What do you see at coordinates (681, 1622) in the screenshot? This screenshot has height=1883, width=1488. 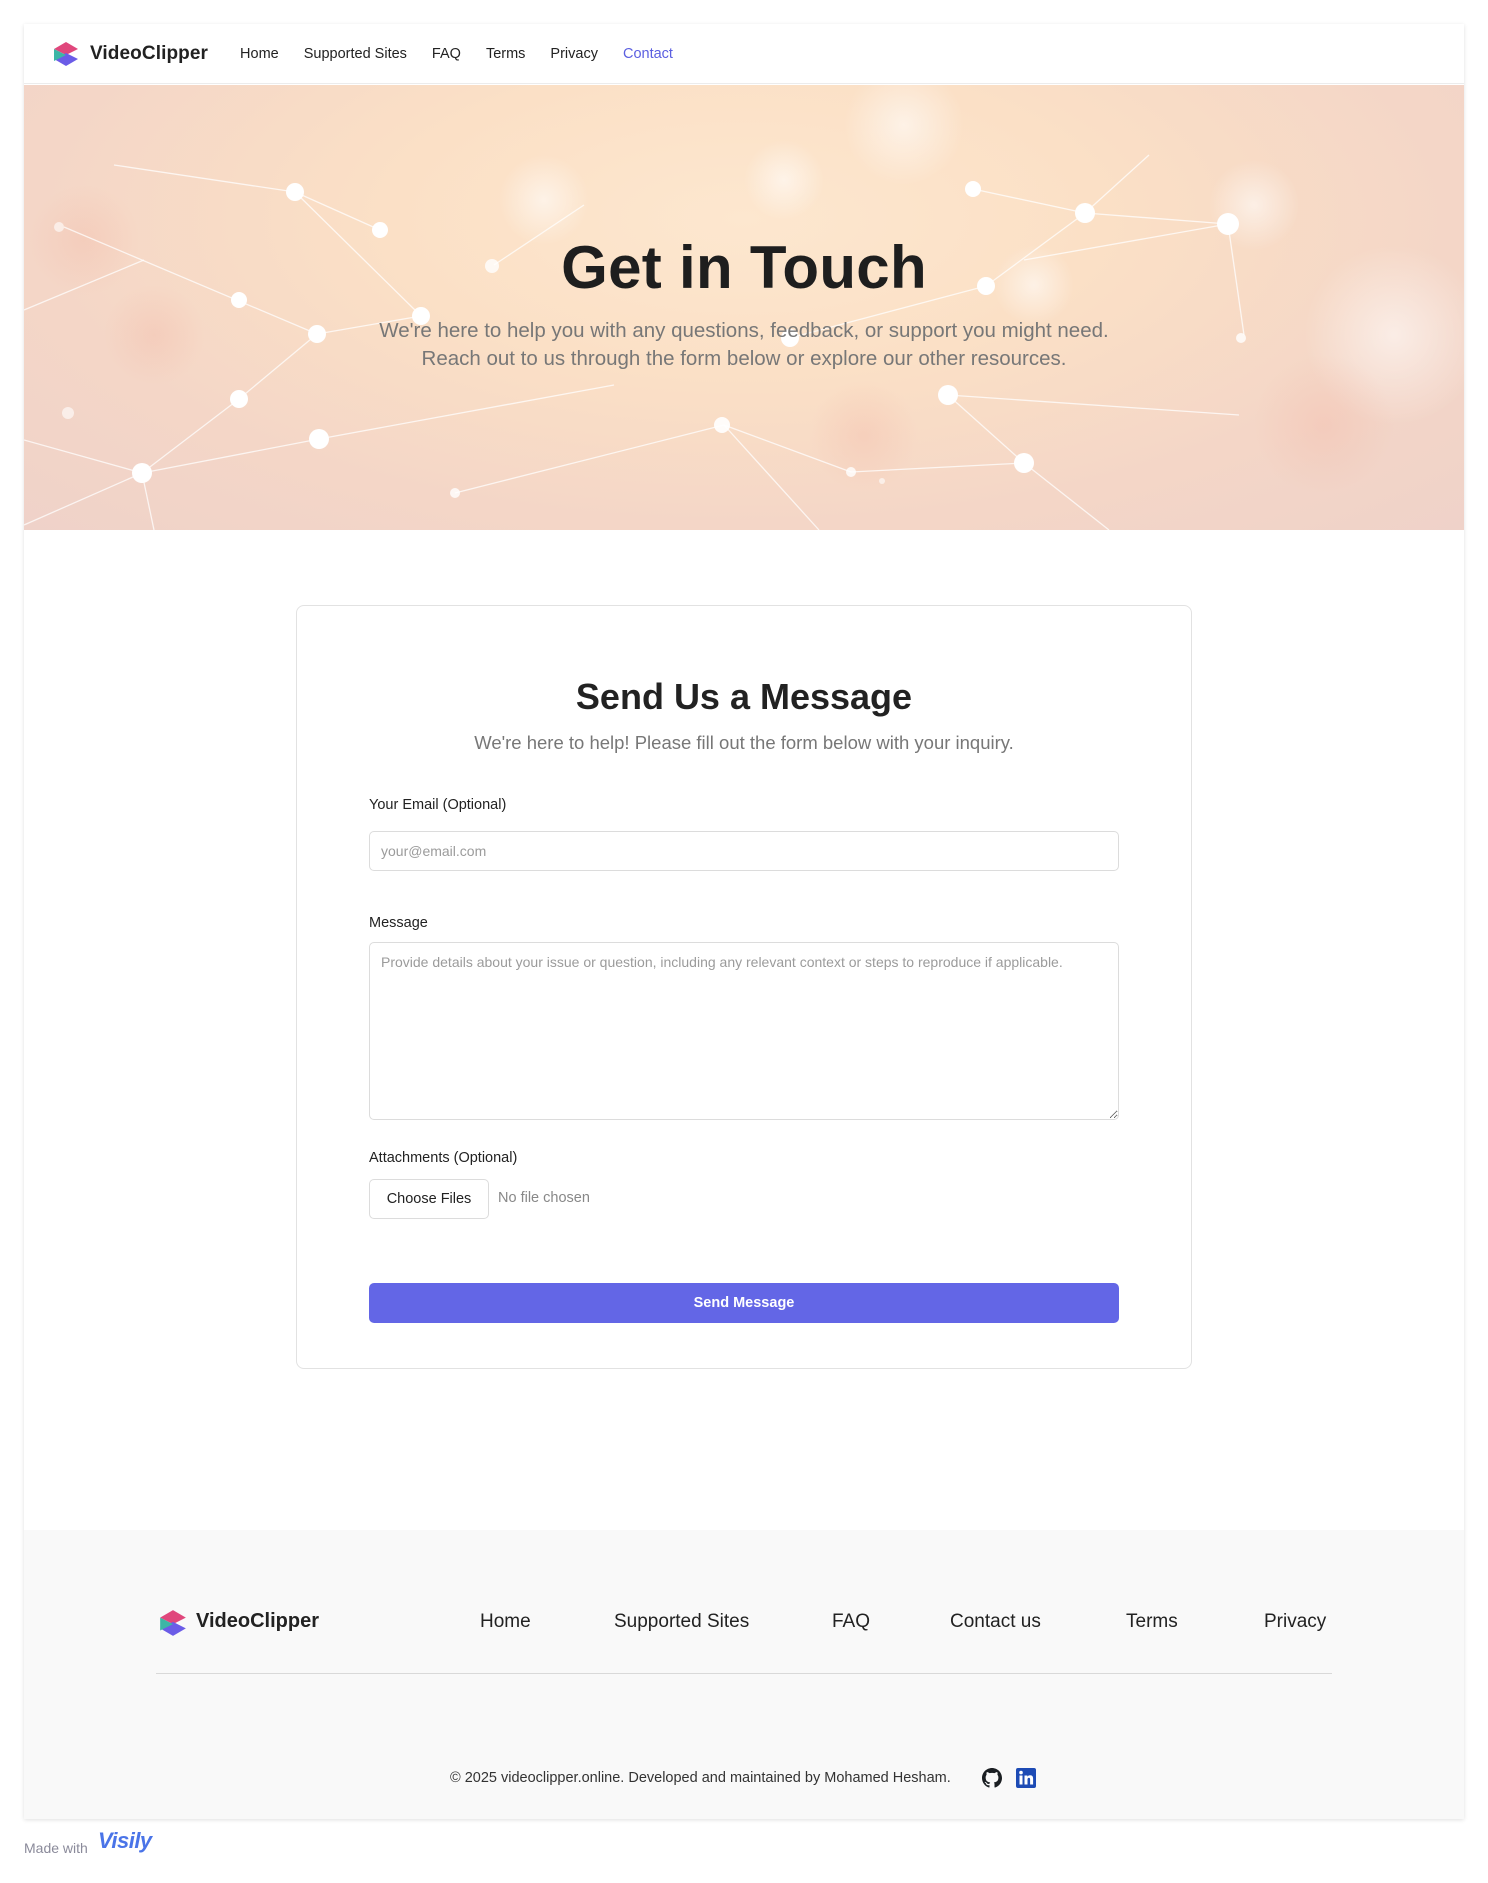 I see `footer-link-supported-sites: Supported Sites` at bounding box center [681, 1622].